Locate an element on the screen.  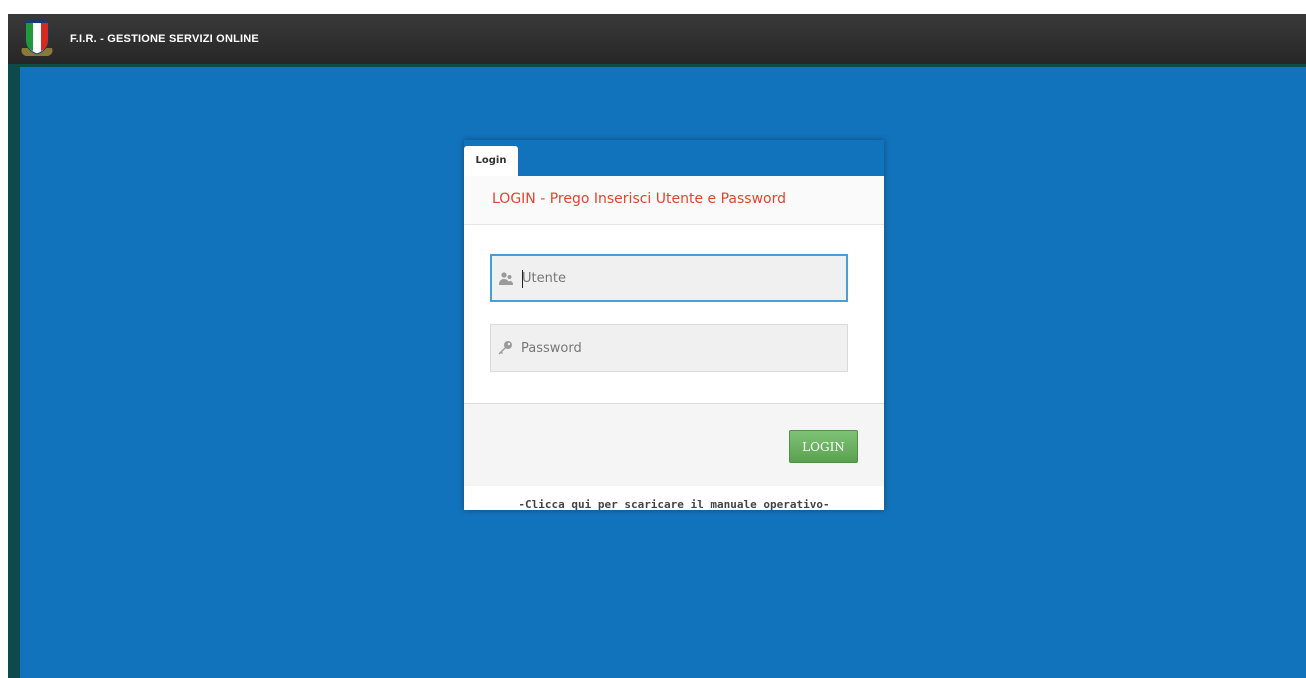
app-title: F.I.R. - GESTIONE SERVIZI ONLINE is located at coordinates (164, 39).